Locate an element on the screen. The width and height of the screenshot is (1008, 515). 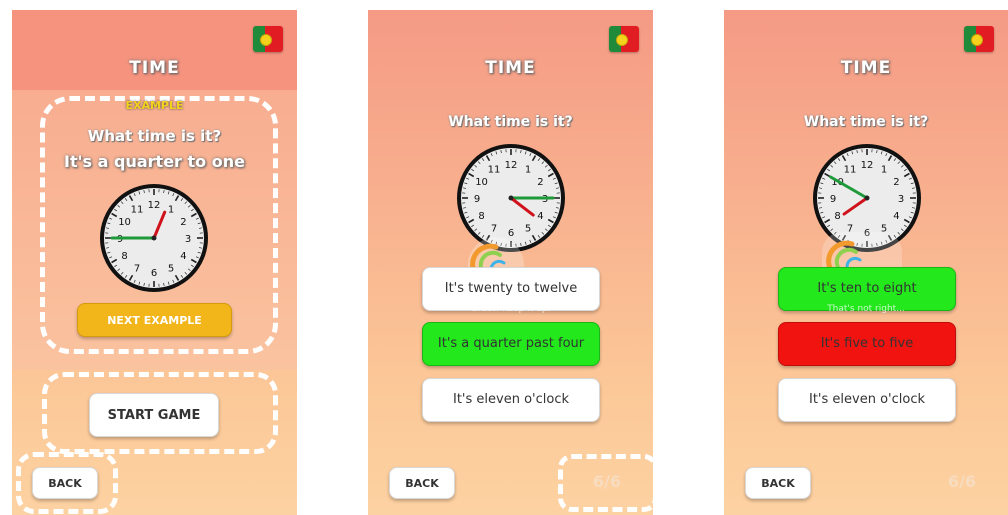
answer-option-2: It's five to five is located at coordinates (867, 344).